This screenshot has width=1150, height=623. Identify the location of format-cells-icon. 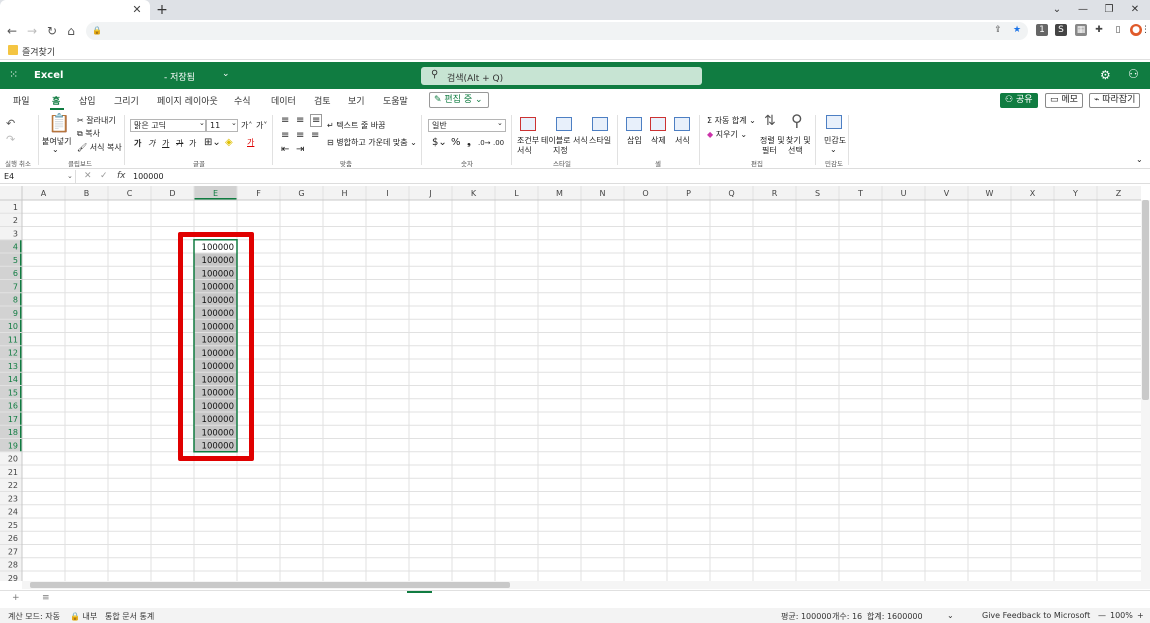
(682, 124).